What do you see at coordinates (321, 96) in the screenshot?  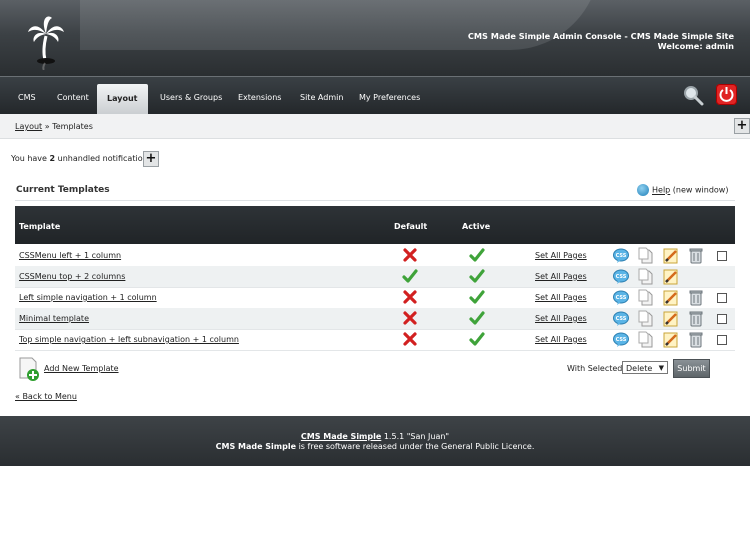 I see `nav-item-site-admin: Site Admin` at bounding box center [321, 96].